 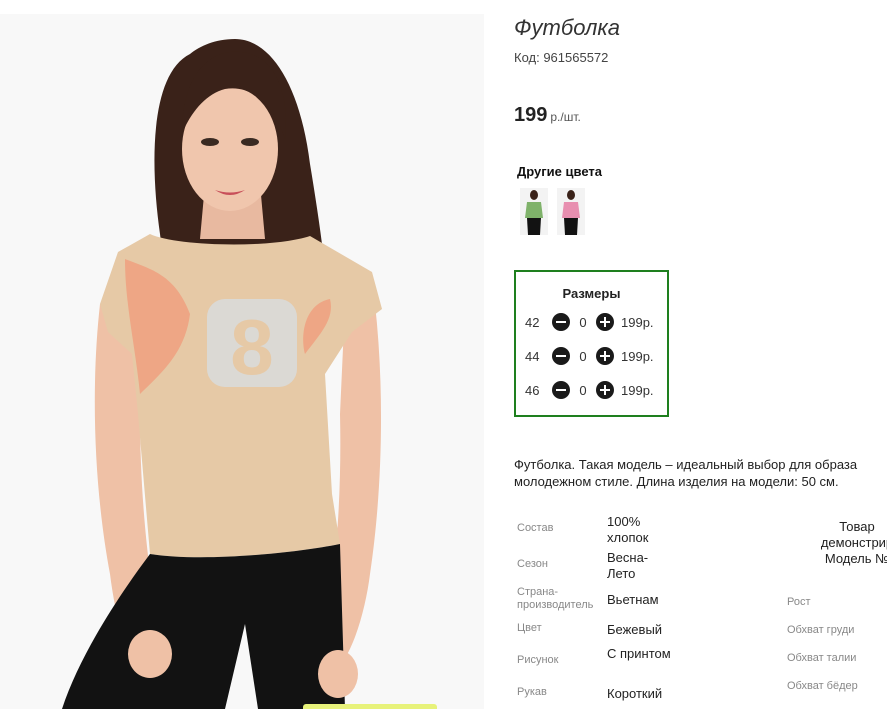 What do you see at coordinates (571, 211) in the screenshot?
I see `color-swatch-pink` at bounding box center [571, 211].